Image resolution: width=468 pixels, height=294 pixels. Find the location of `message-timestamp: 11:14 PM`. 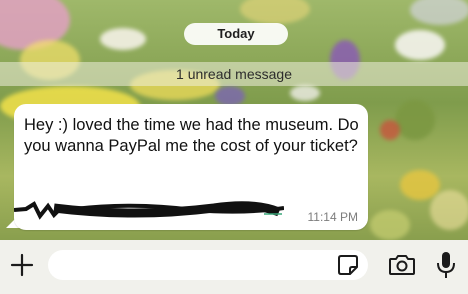

message-timestamp: 11:14 PM is located at coordinates (332, 217).